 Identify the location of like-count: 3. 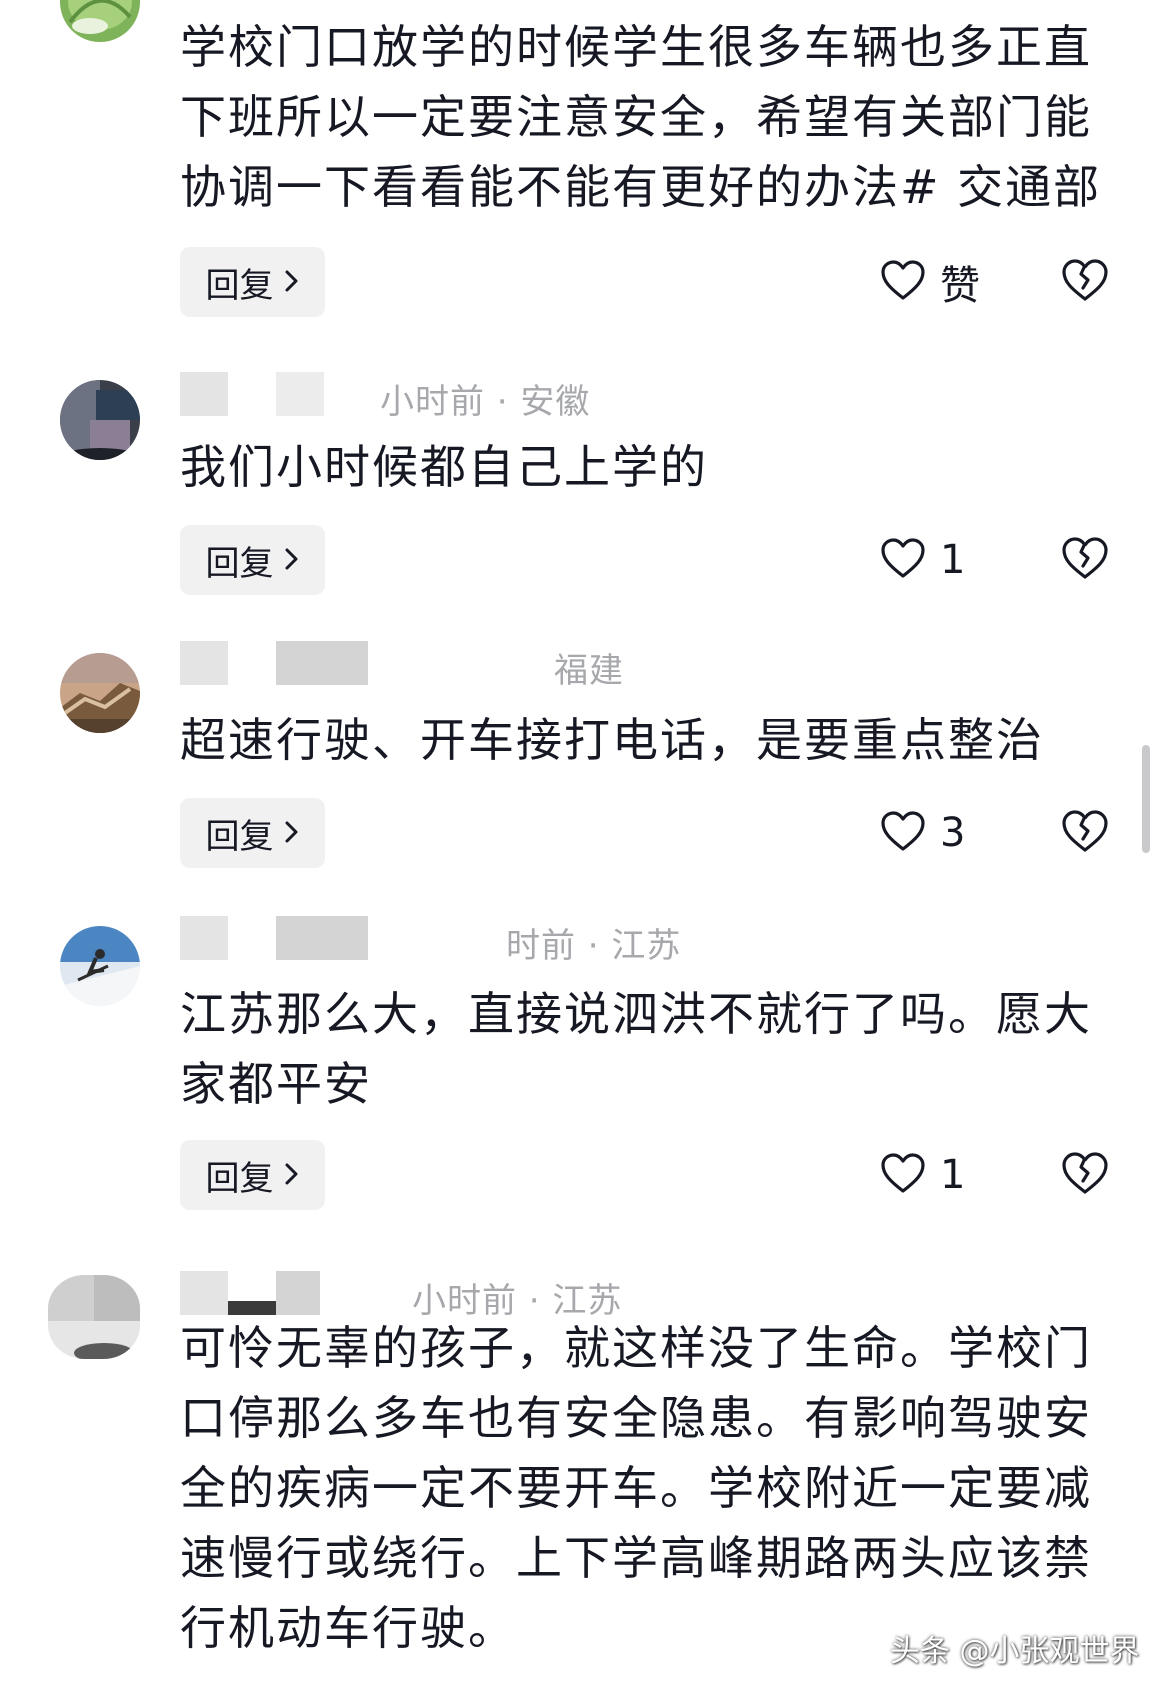
(953, 833).